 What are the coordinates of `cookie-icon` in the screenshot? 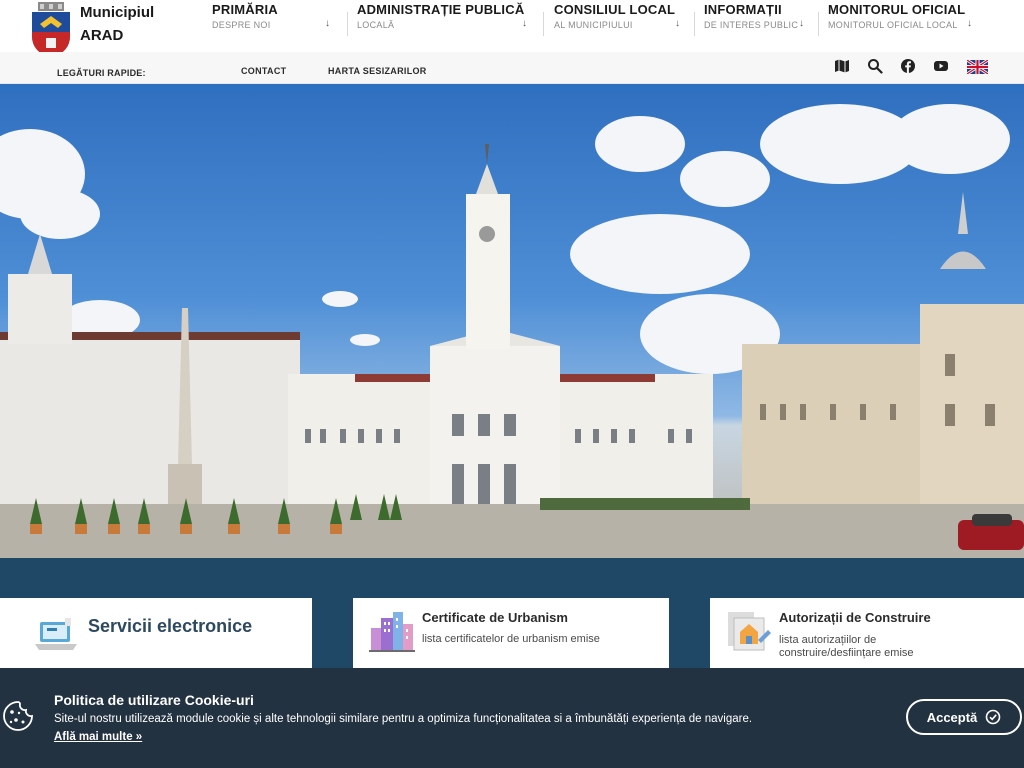 It's located at (18, 716).